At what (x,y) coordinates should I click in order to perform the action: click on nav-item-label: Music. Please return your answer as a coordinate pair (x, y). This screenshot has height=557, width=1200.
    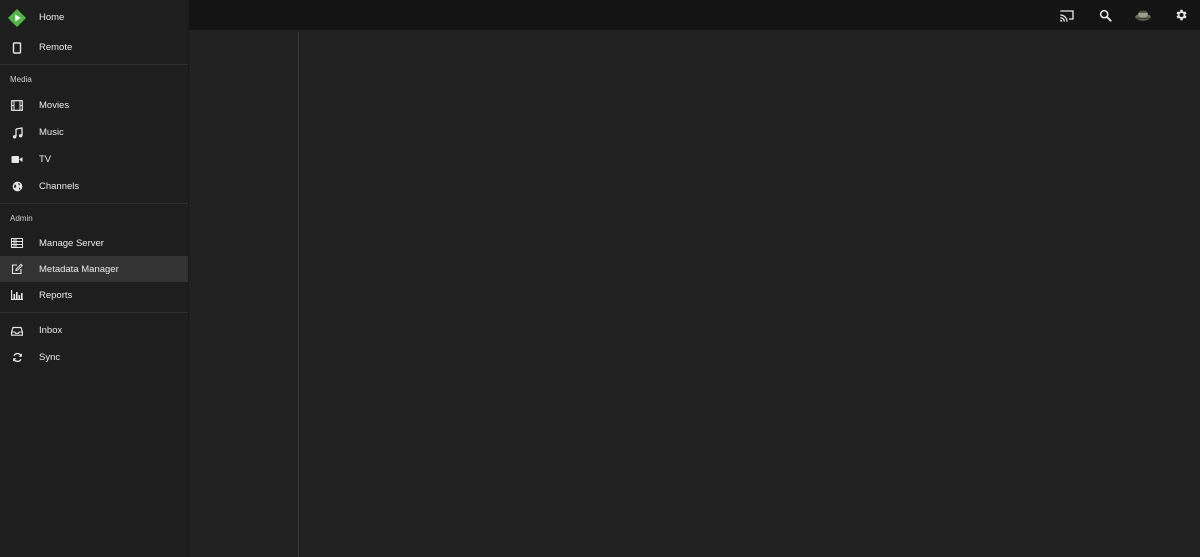
    Looking at the image, I should click on (51, 132).